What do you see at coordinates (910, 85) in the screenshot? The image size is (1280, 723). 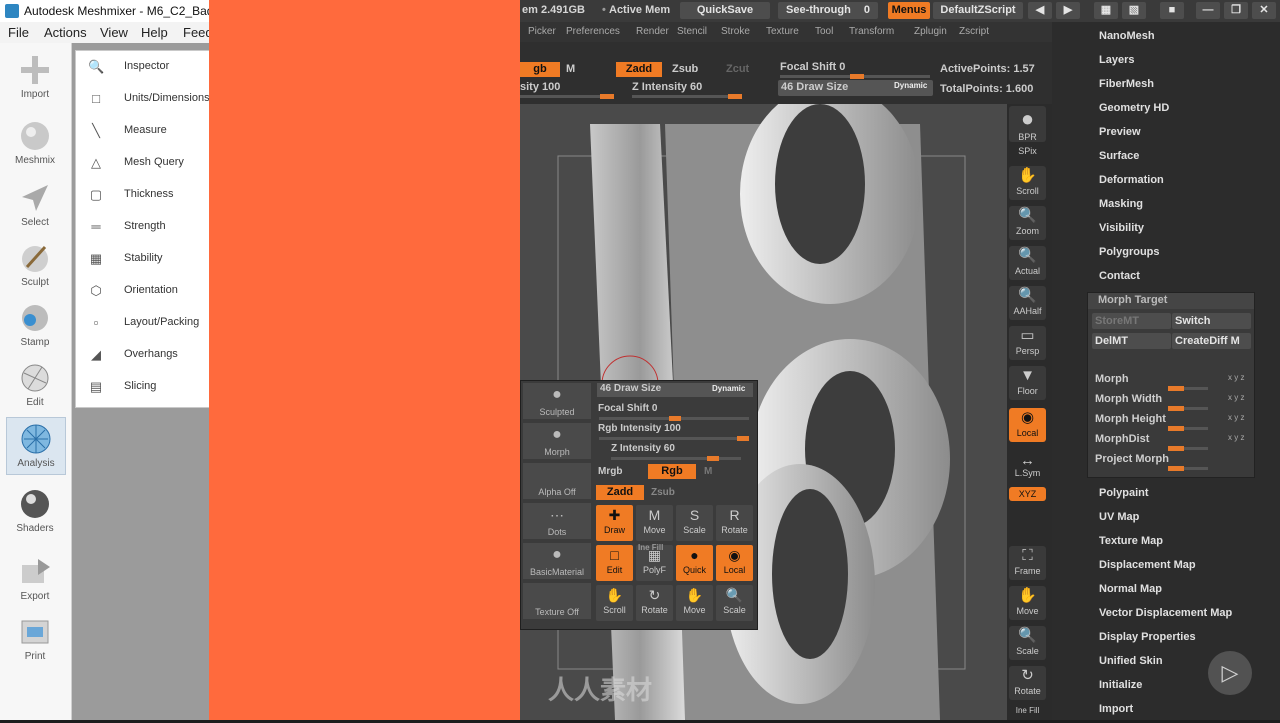 I see `dynamic-toggle: Dynamic` at bounding box center [910, 85].